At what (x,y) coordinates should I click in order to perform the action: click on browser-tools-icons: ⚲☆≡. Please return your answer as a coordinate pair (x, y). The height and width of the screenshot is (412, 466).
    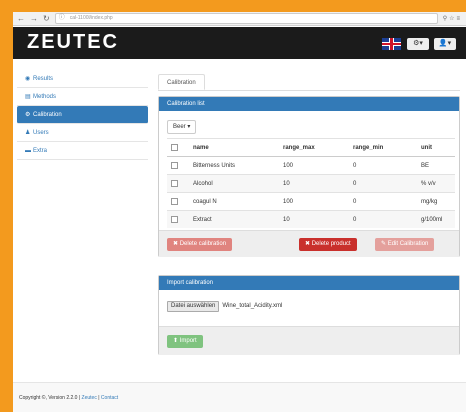
    Looking at the image, I should click on (452, 18).